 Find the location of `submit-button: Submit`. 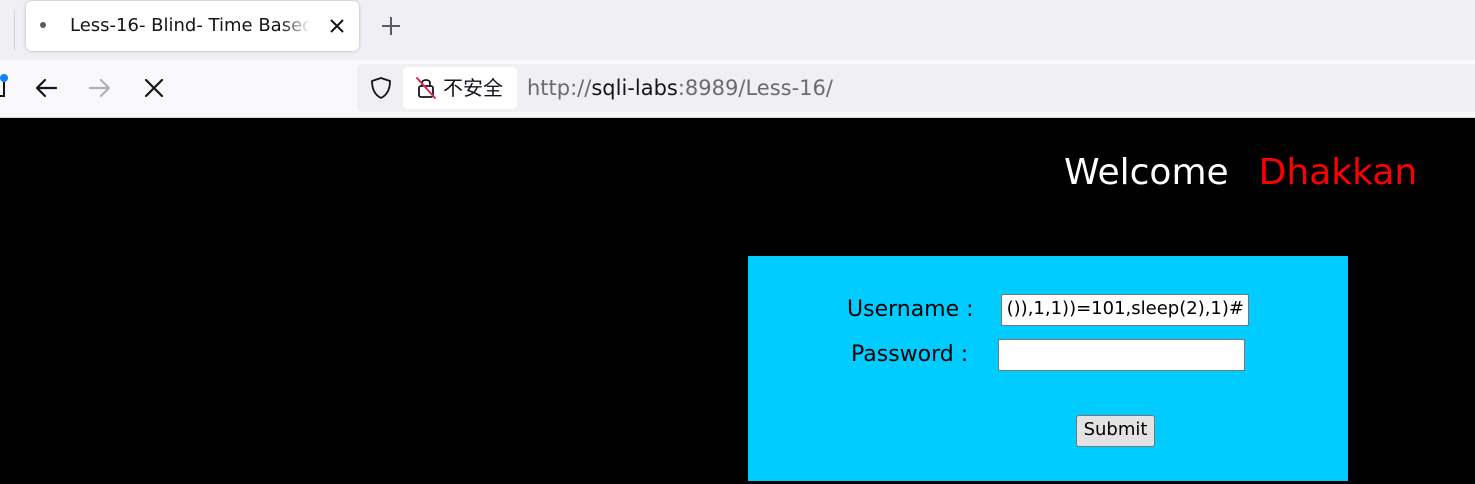

submit-button: Submit is located at coordinates (1115, 431).